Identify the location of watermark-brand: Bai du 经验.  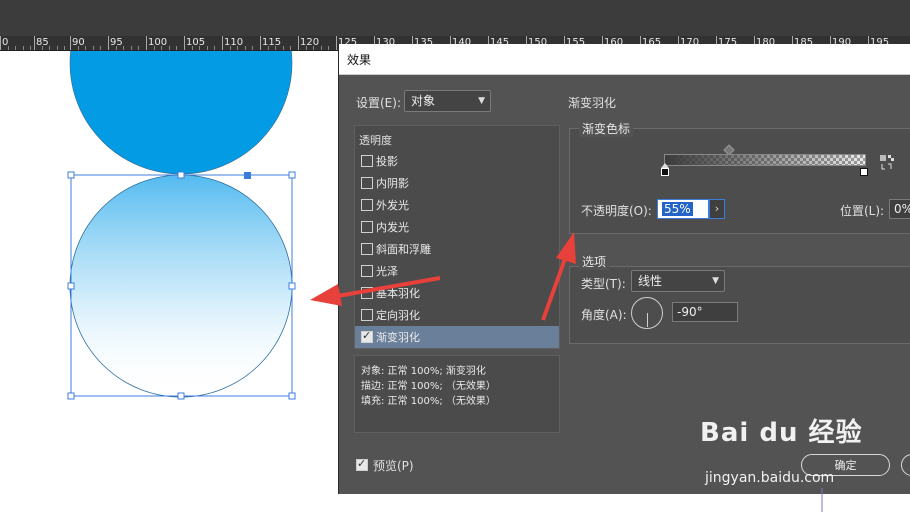
(781, 433).